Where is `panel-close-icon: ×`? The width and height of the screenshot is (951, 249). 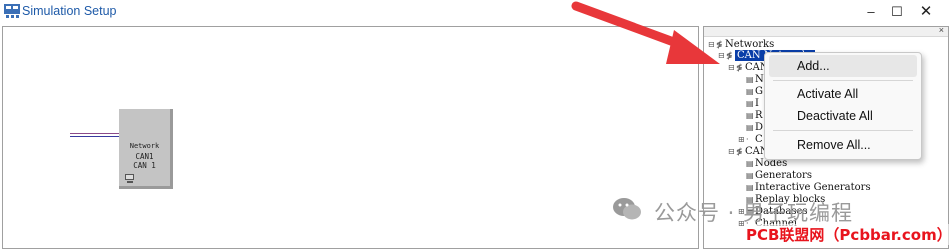 panel-close-icon: × is located at coordinates (941, 30).